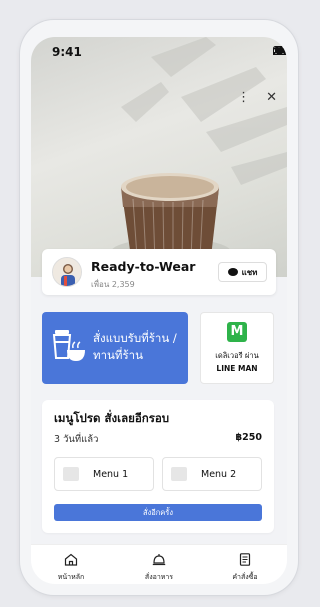 This screenshot has height=607, width=320. I want to click on nav-item-label: คำสั่งซื้อ, so click(245, 577).